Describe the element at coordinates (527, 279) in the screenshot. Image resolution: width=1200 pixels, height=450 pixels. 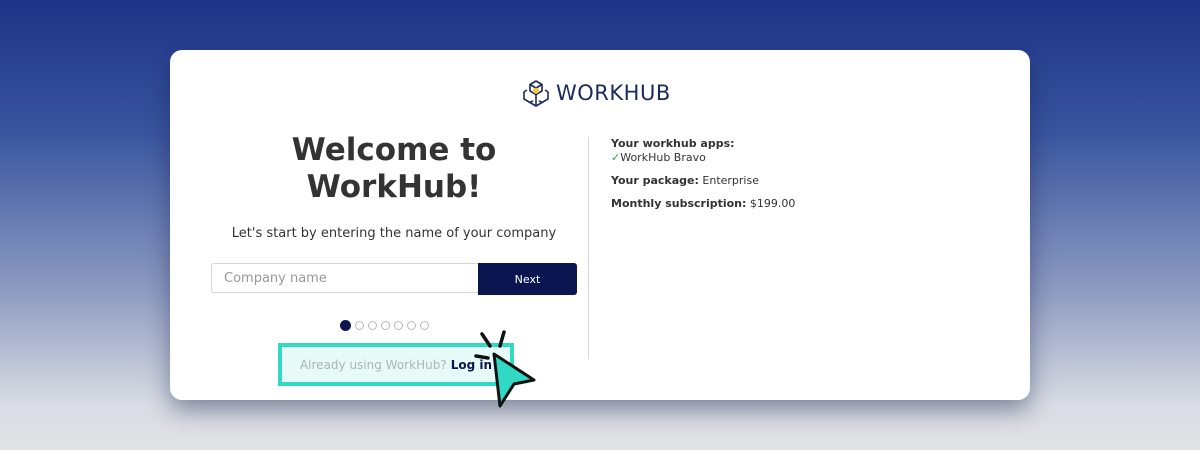
I see `next-button: Next` at that location.